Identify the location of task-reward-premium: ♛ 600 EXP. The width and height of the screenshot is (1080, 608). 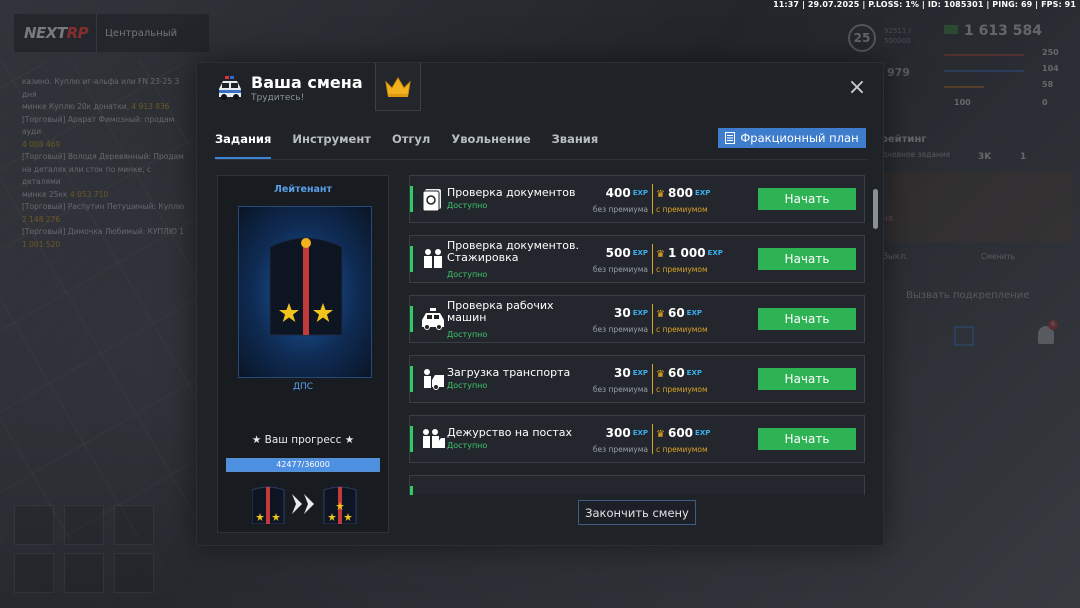
(683, 433).